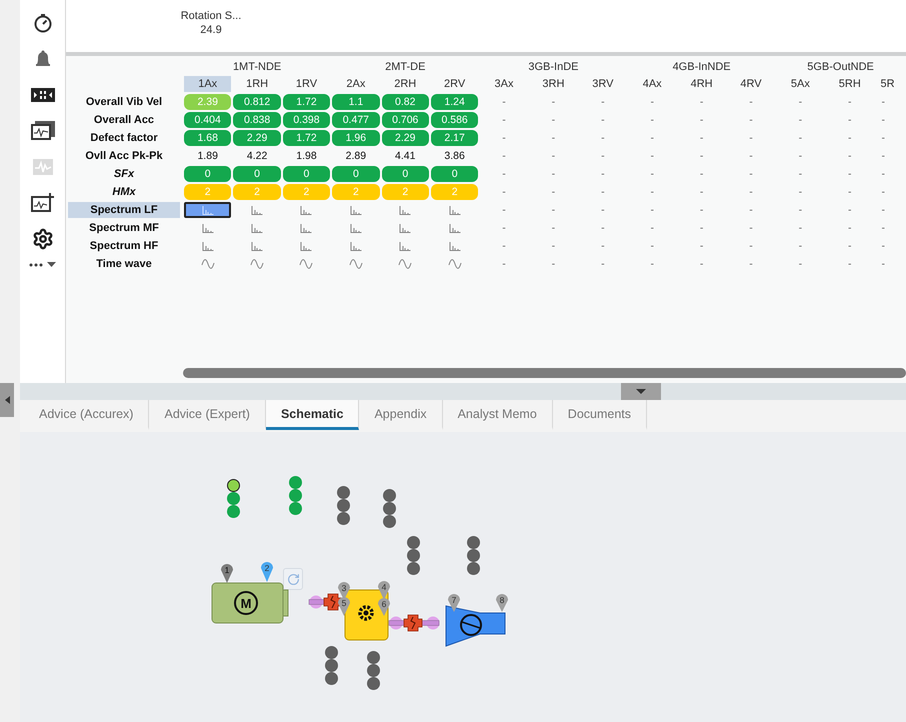 This screenshot has height=722, width=906. I want to click on compressor-body, so click(476, 626).